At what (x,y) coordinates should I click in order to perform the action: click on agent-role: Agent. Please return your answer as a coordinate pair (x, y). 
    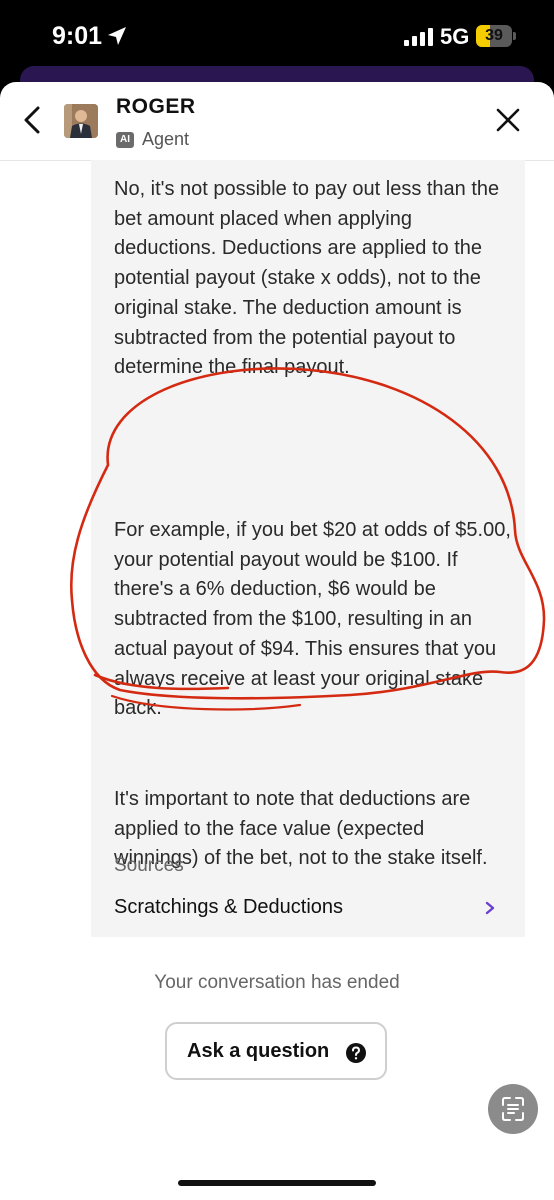
    Looking at the image, I should click on (166, 139).